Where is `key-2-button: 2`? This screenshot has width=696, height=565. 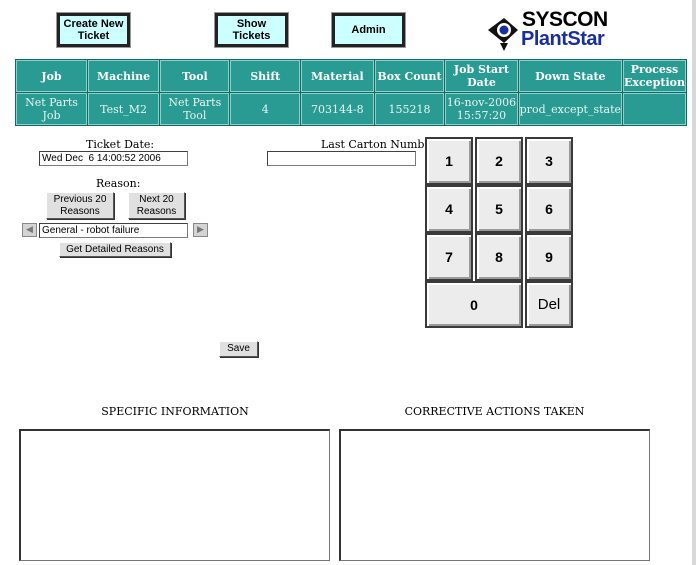 key-2-button: 2 is located at coordinates (499, 161).